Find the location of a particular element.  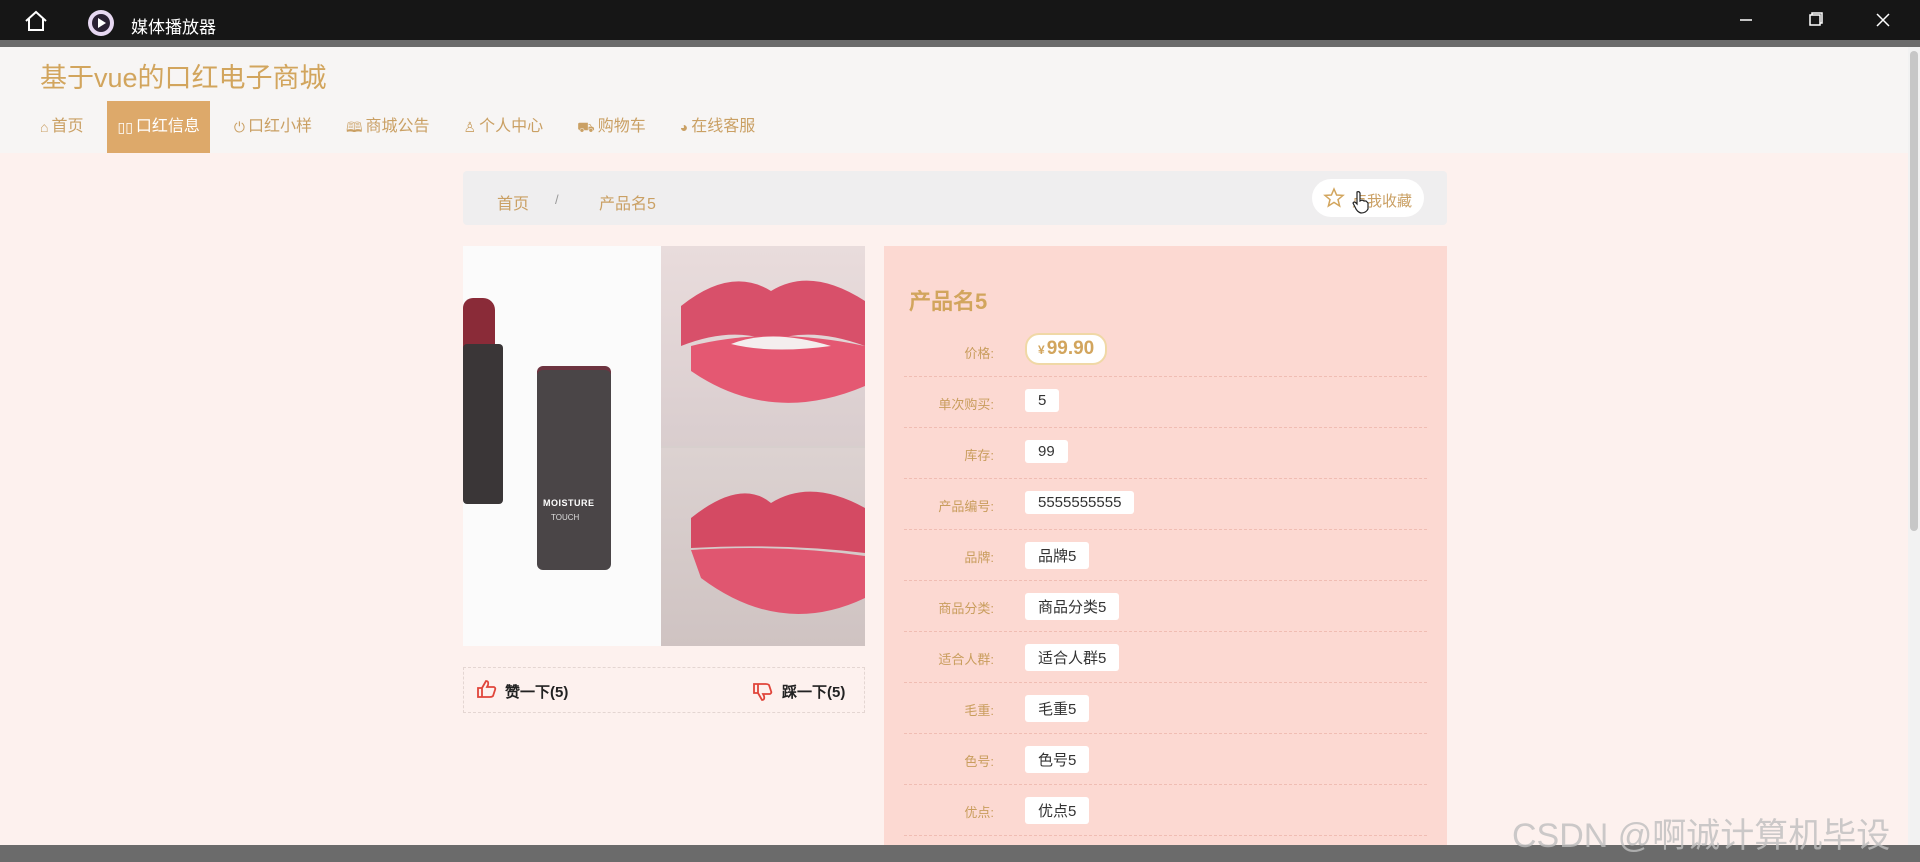

nav-item-personal-center: ♙ 个人中心 is located at coordinates (504, 127).